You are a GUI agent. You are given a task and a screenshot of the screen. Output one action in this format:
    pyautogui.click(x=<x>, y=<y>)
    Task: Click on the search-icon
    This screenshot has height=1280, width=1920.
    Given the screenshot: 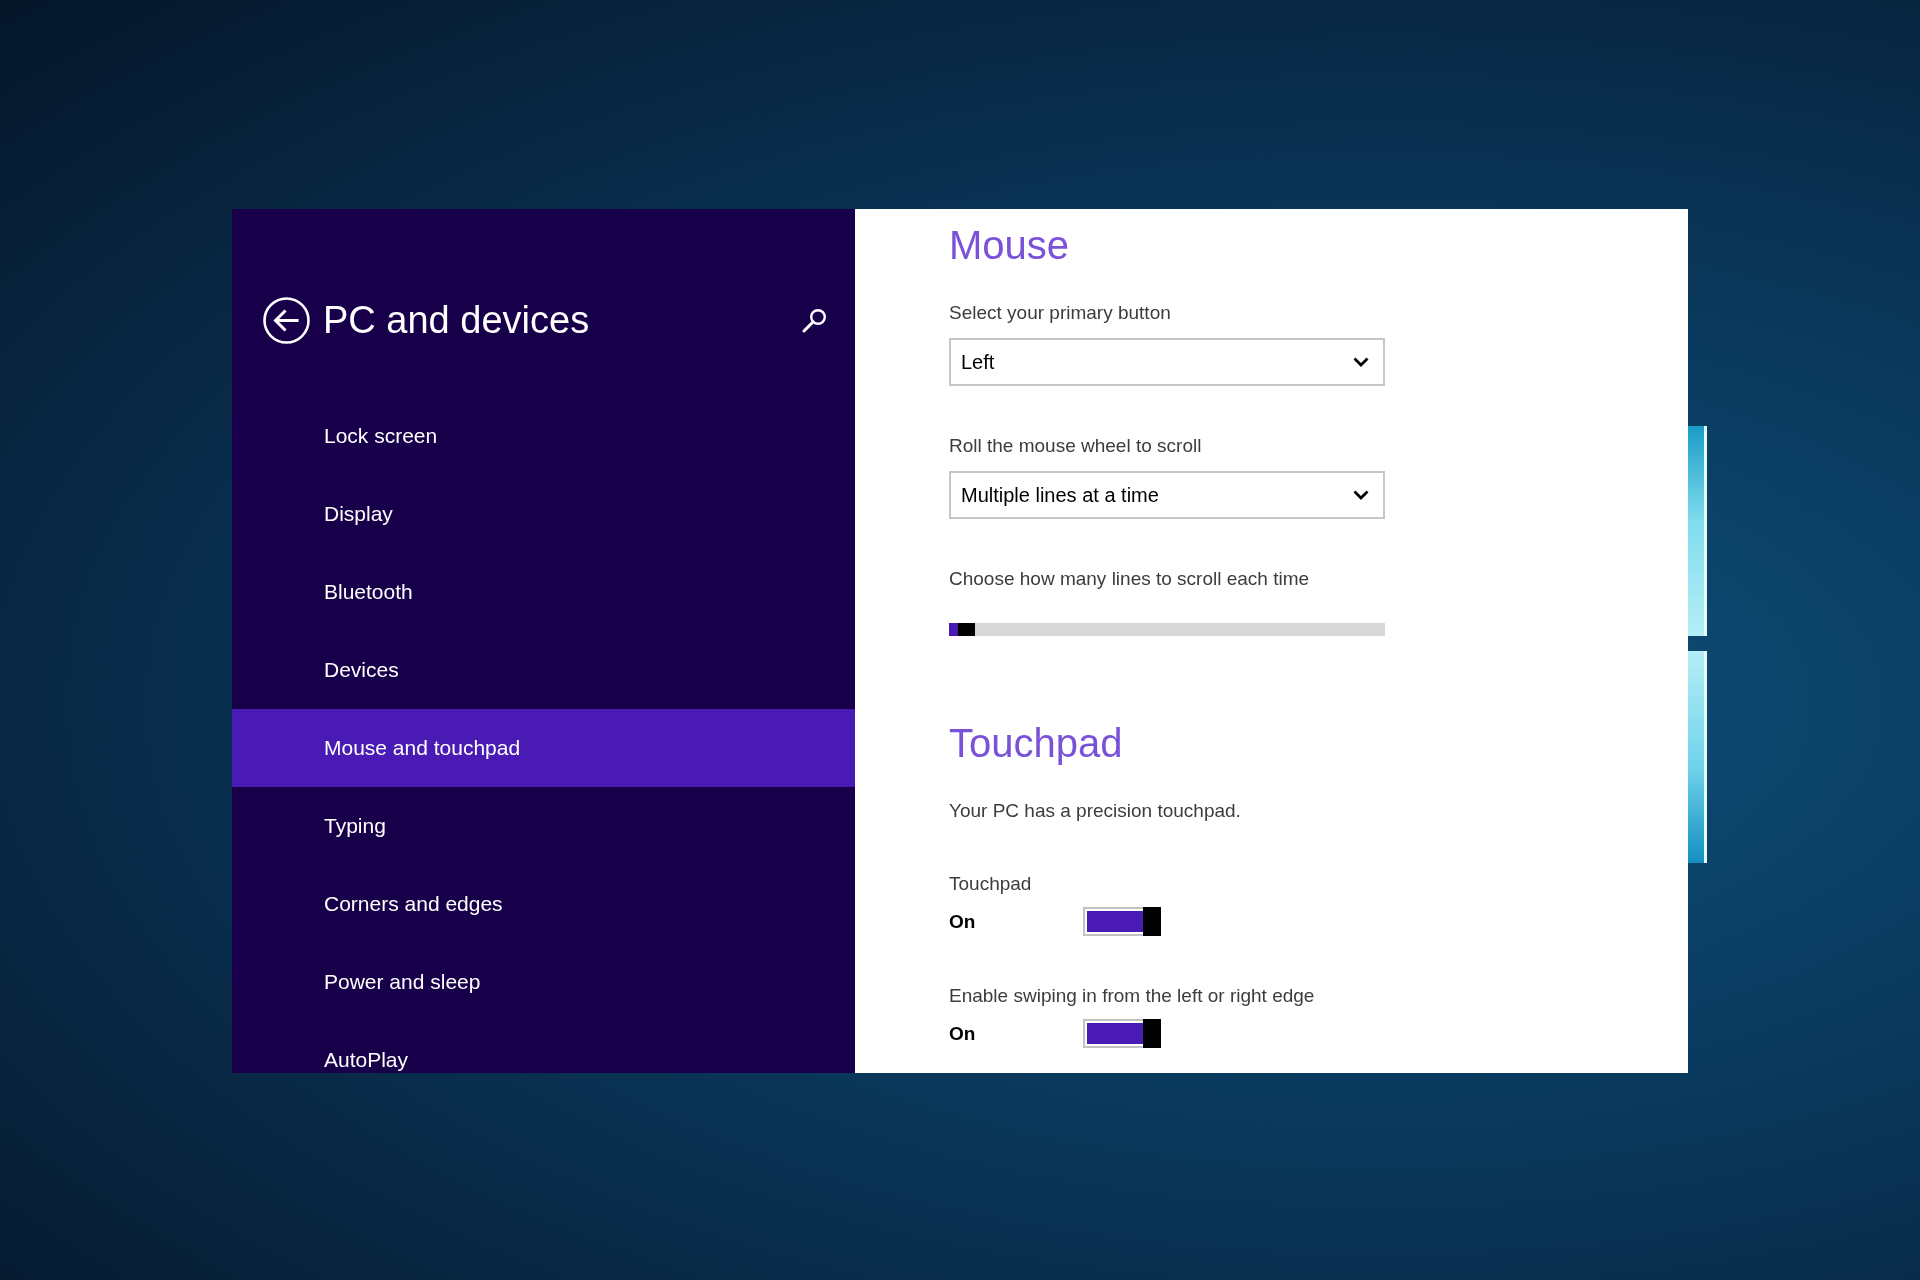 What is the action you would take?
    pyautogui.click(x=814, y=320)
    